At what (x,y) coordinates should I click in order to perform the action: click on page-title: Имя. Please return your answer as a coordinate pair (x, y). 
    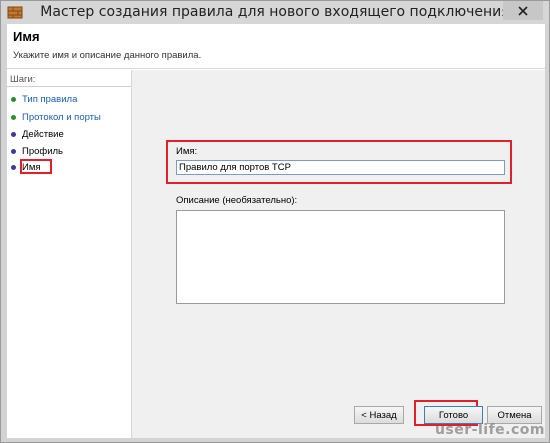
    Looking at the image, I should click on (26, 36).